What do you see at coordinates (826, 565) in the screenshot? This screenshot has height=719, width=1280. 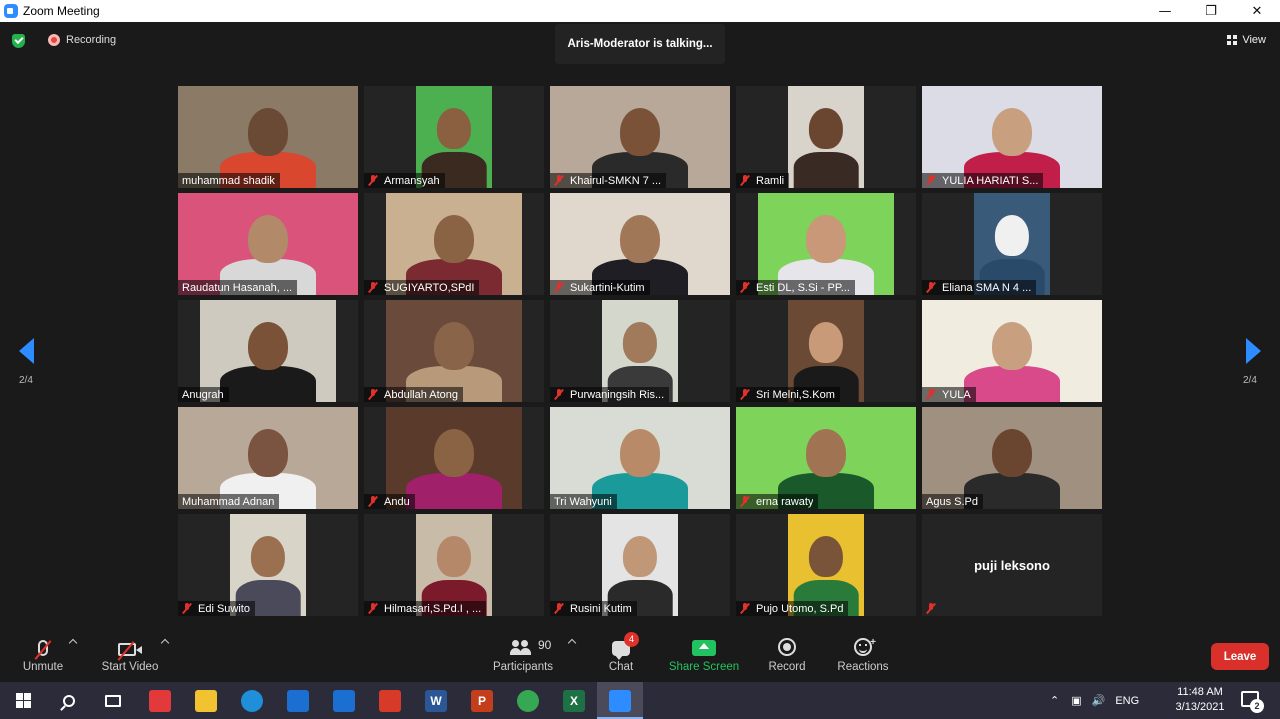 I see `participant-tile: Pujo Utomo, S.Pd` at bounding box center [826, 565].